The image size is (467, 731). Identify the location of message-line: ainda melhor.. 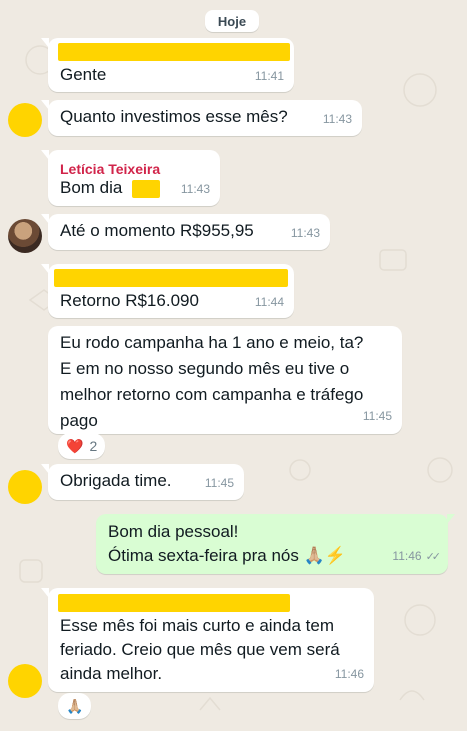
(111, 673).